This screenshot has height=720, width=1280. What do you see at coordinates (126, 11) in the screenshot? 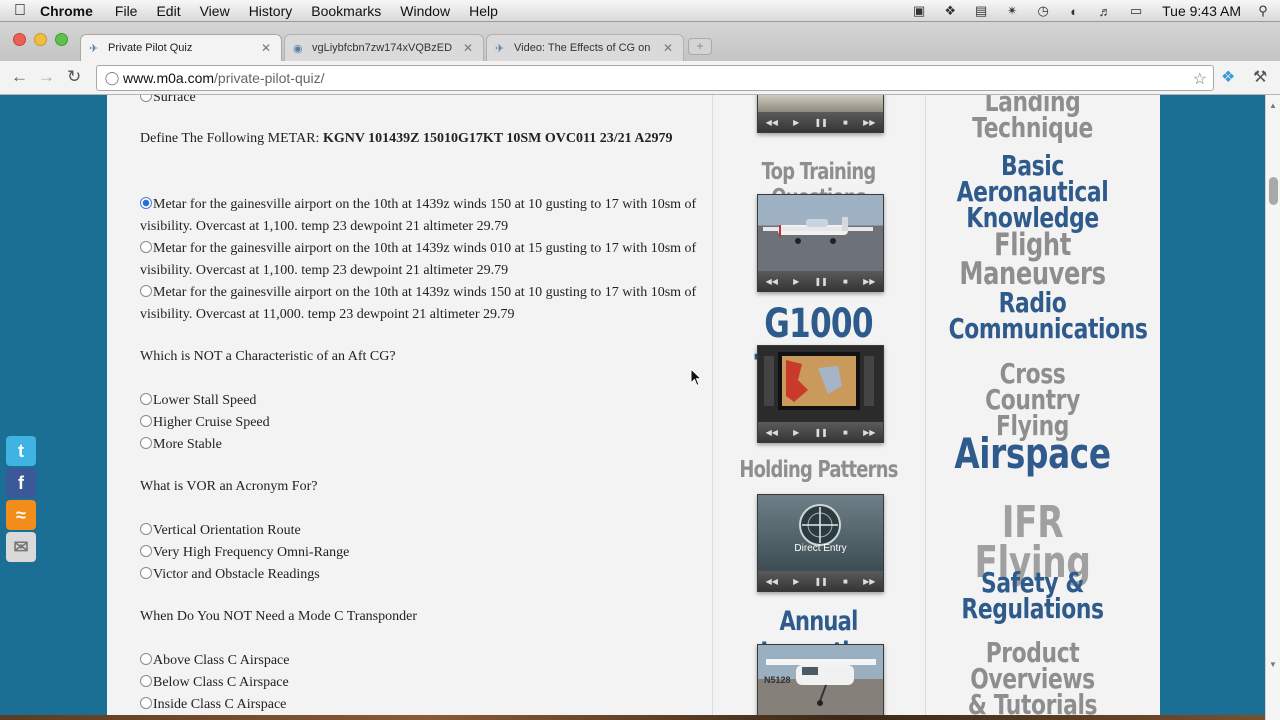
I see `menu-file: File` at bounding box center [126, 11].